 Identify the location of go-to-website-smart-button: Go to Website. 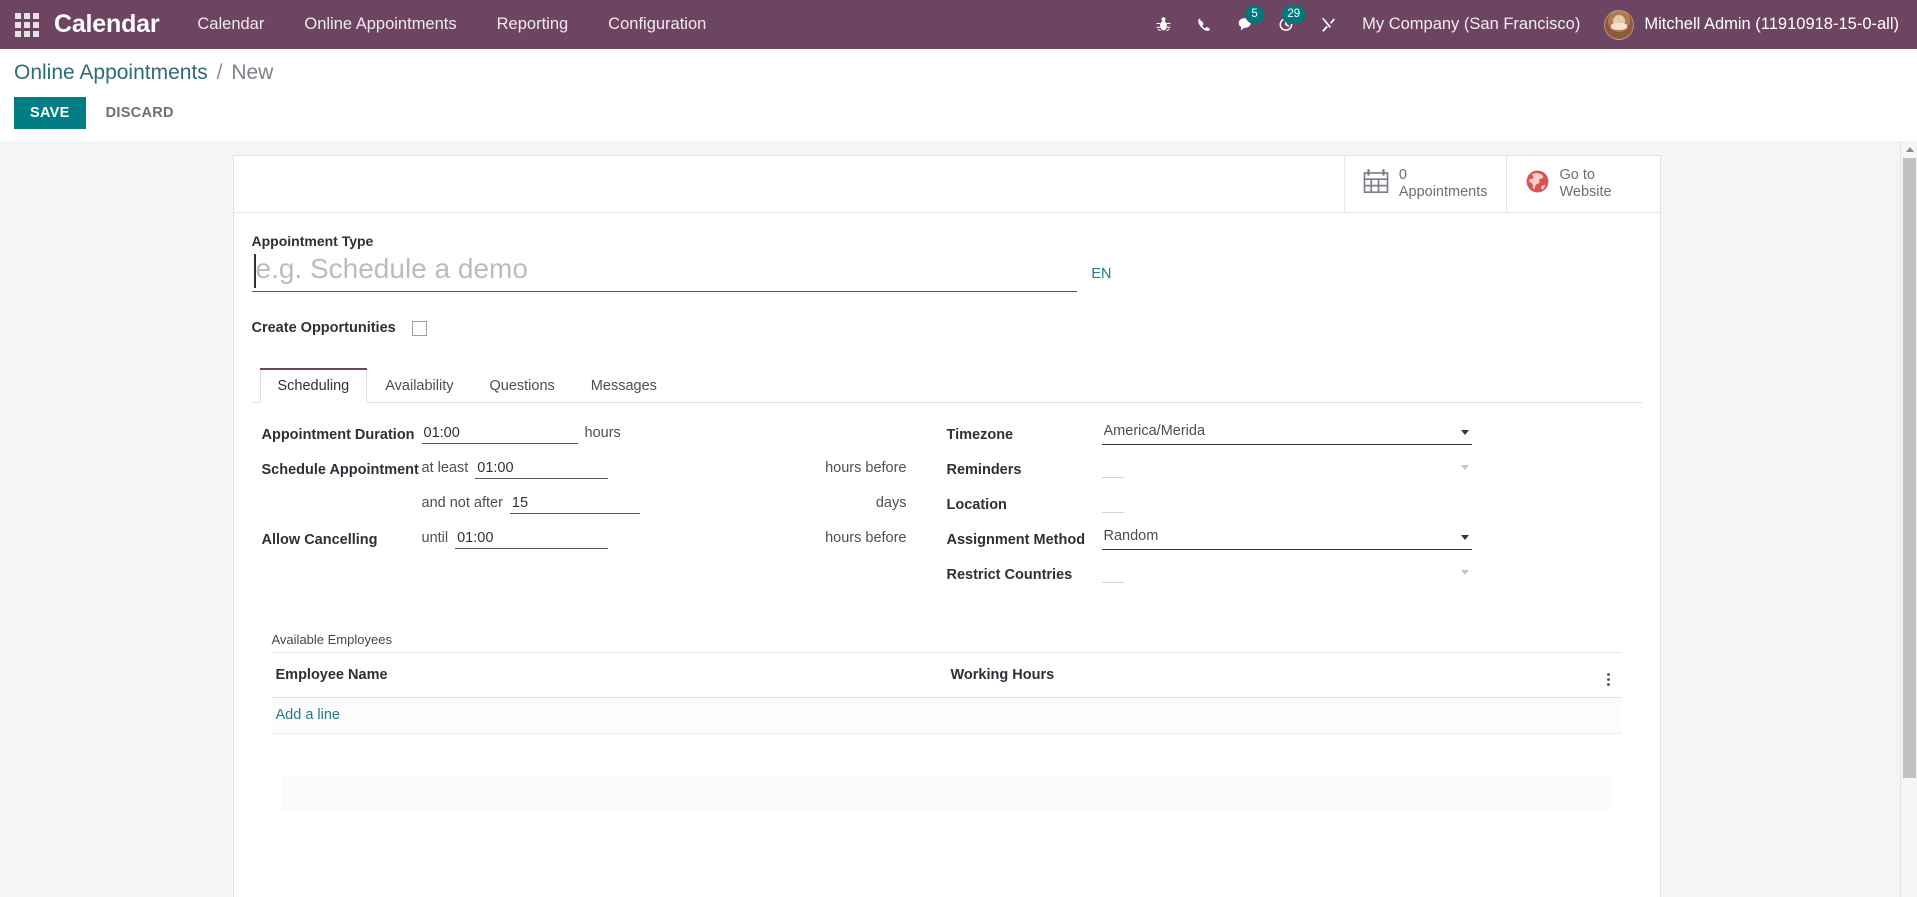
(1582, 184).